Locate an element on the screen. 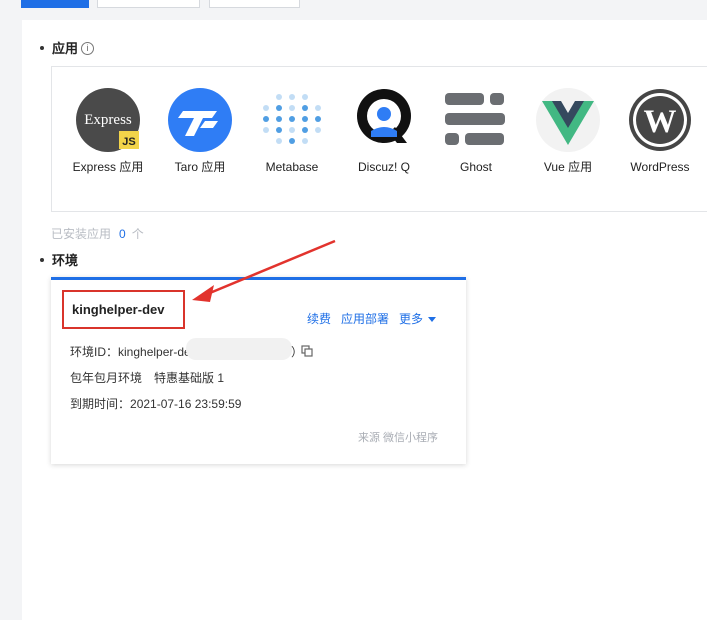 The image size is (707, 620). app-wordpress: W WordPress is located at coordinates (660, 131).